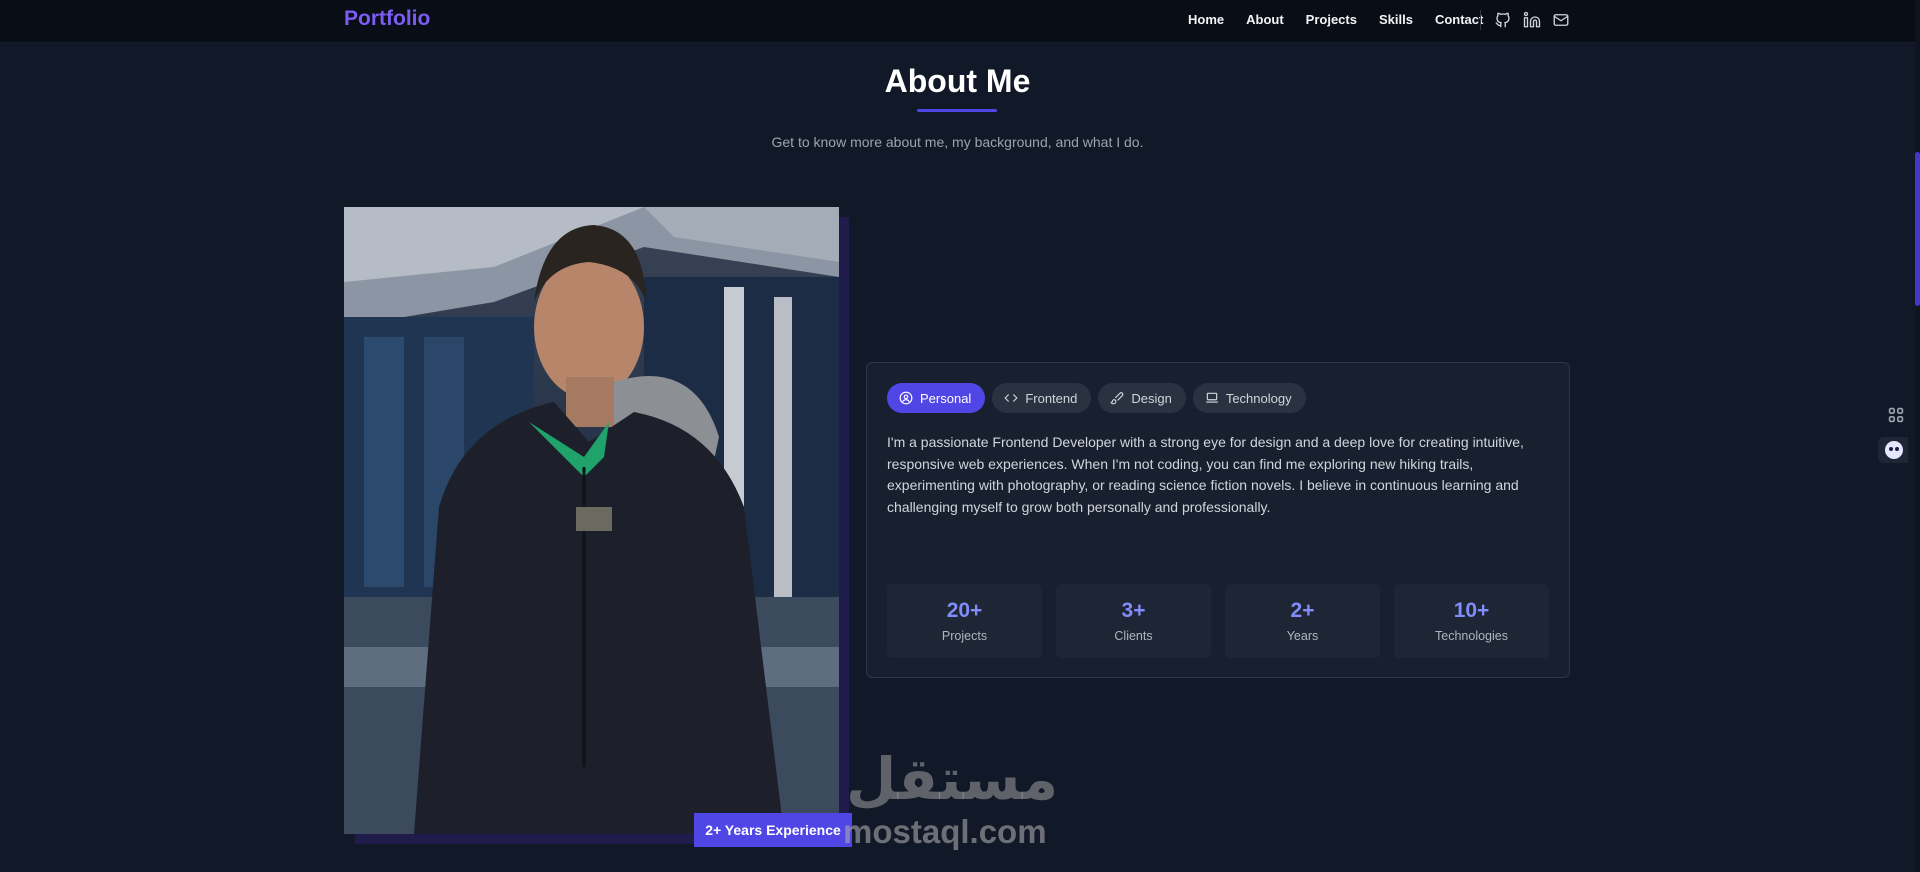 The image size is (1920, 872). I want to click on stat-label: Clients, so click(1133, 636).